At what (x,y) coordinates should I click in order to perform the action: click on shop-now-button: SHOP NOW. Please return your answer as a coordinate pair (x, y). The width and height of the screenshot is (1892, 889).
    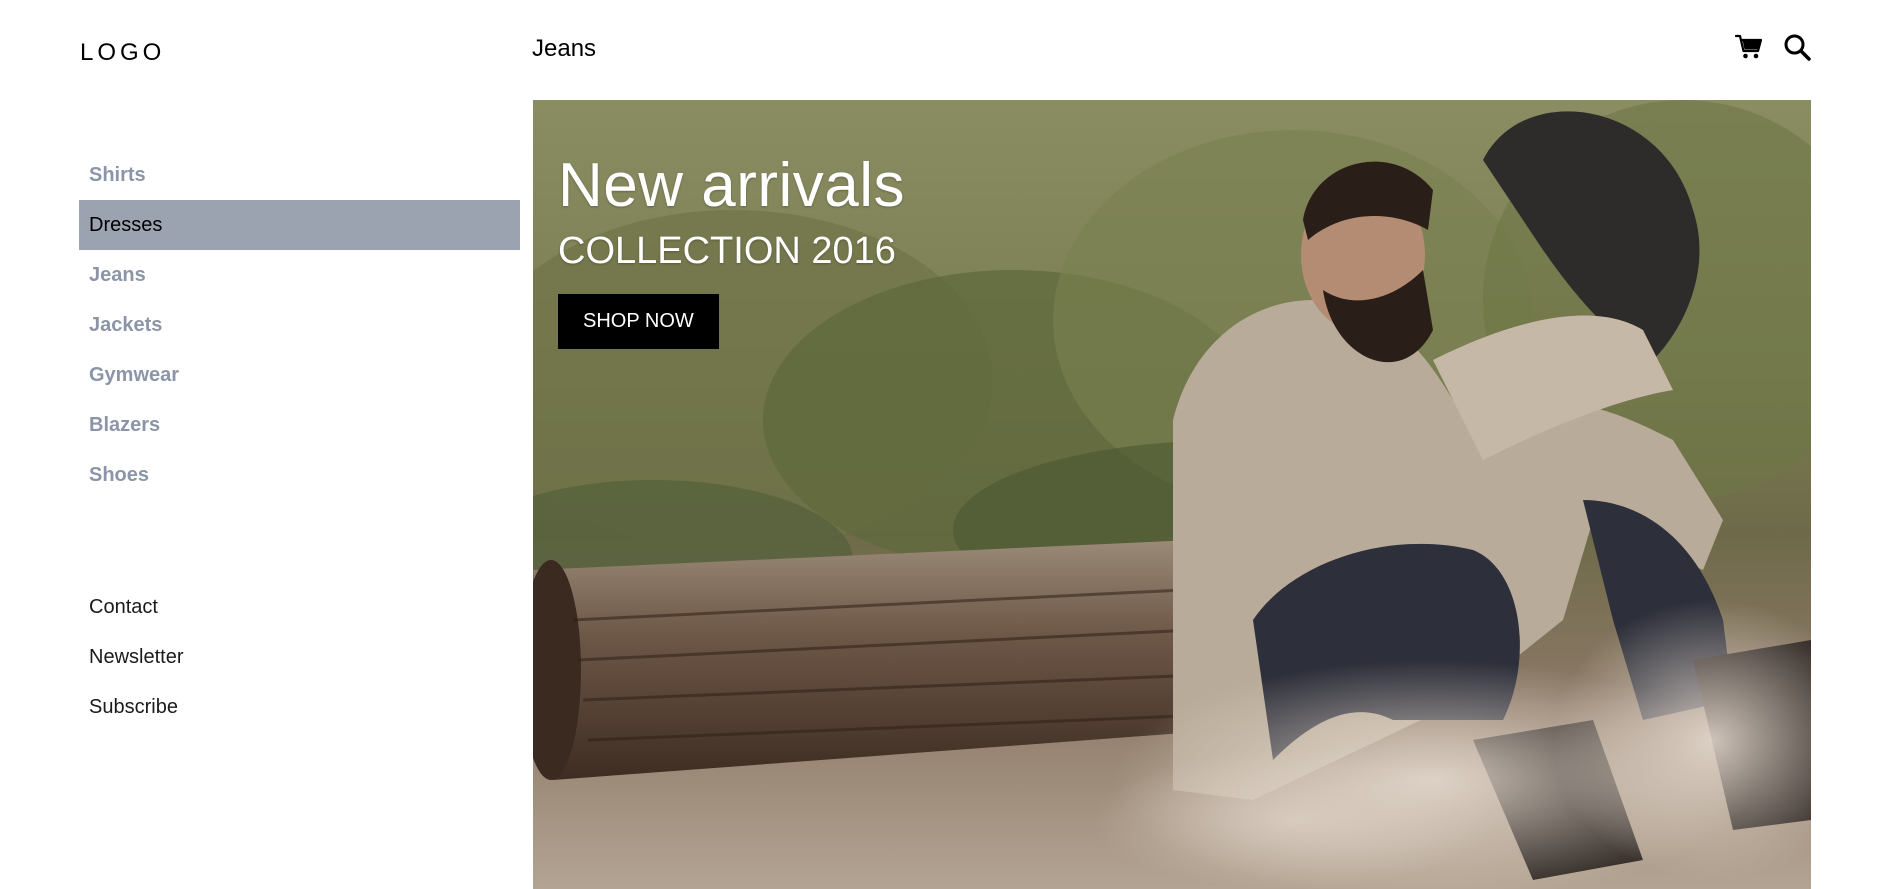
    Looking at the image, I should click on (638, 321).